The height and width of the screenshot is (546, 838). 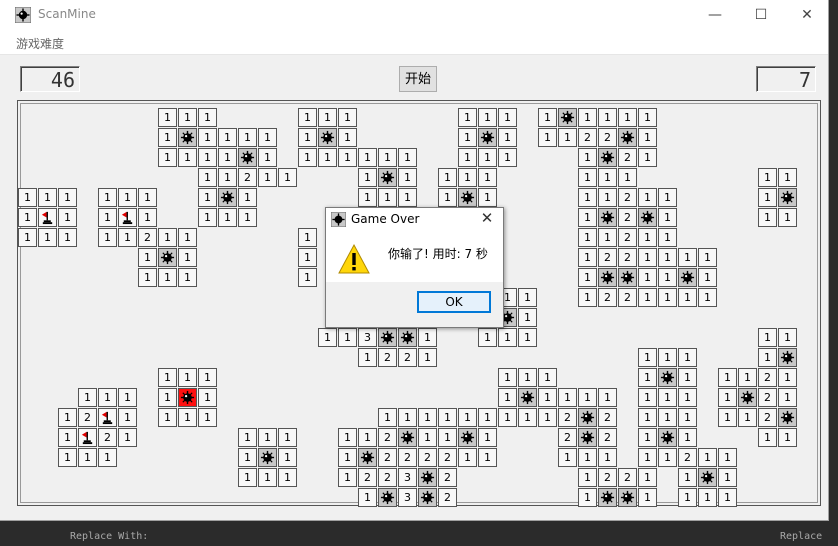 I want to click on exploded-mine-cell, so click(x=187, y=397).